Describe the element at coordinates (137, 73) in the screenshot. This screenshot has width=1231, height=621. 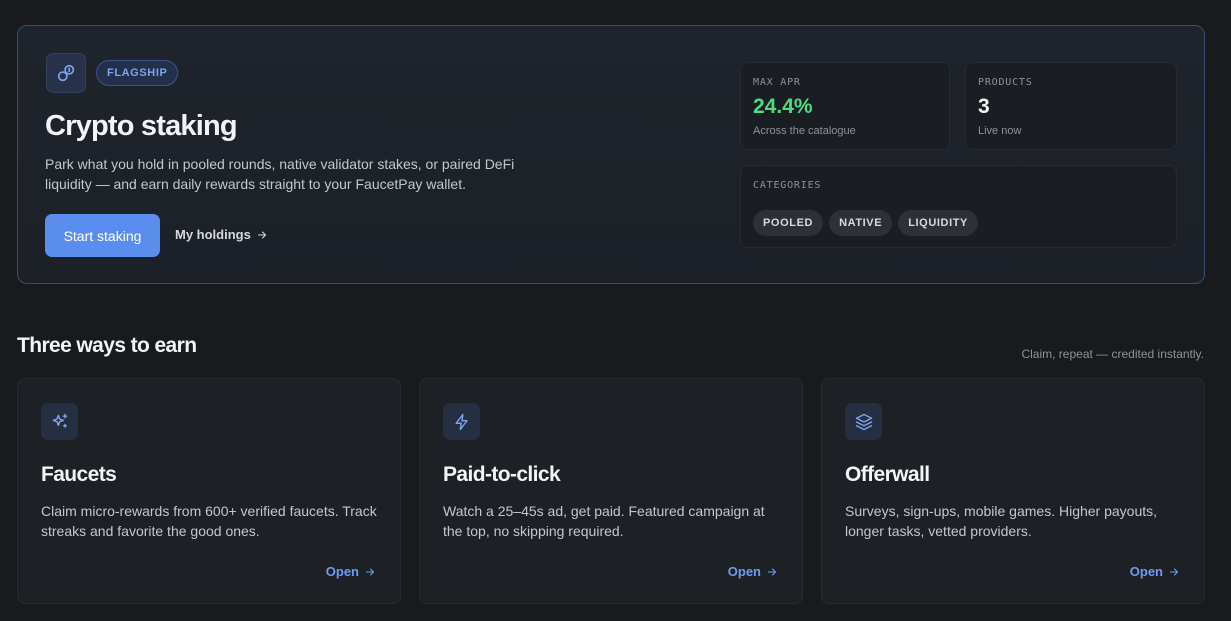
I see `flagship-badge: FLAGSHIP` at that location.